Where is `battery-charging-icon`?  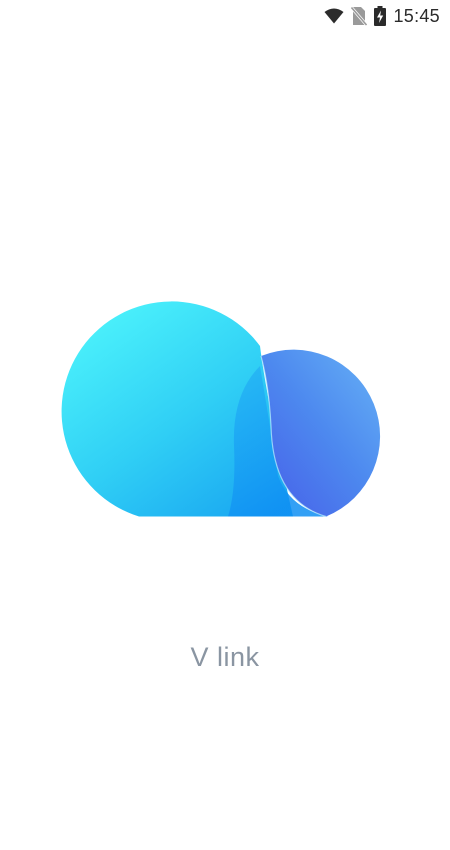
battery-charging-icon is located at coordinates (380, 16).